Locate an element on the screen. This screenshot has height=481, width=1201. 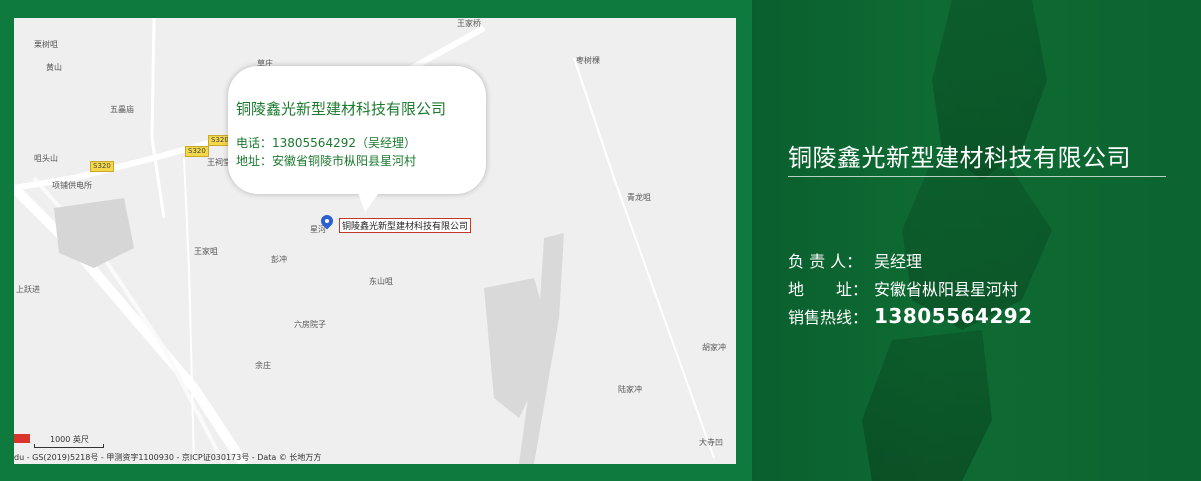
map-label: 黄山 is located at coordinates (54, 67).